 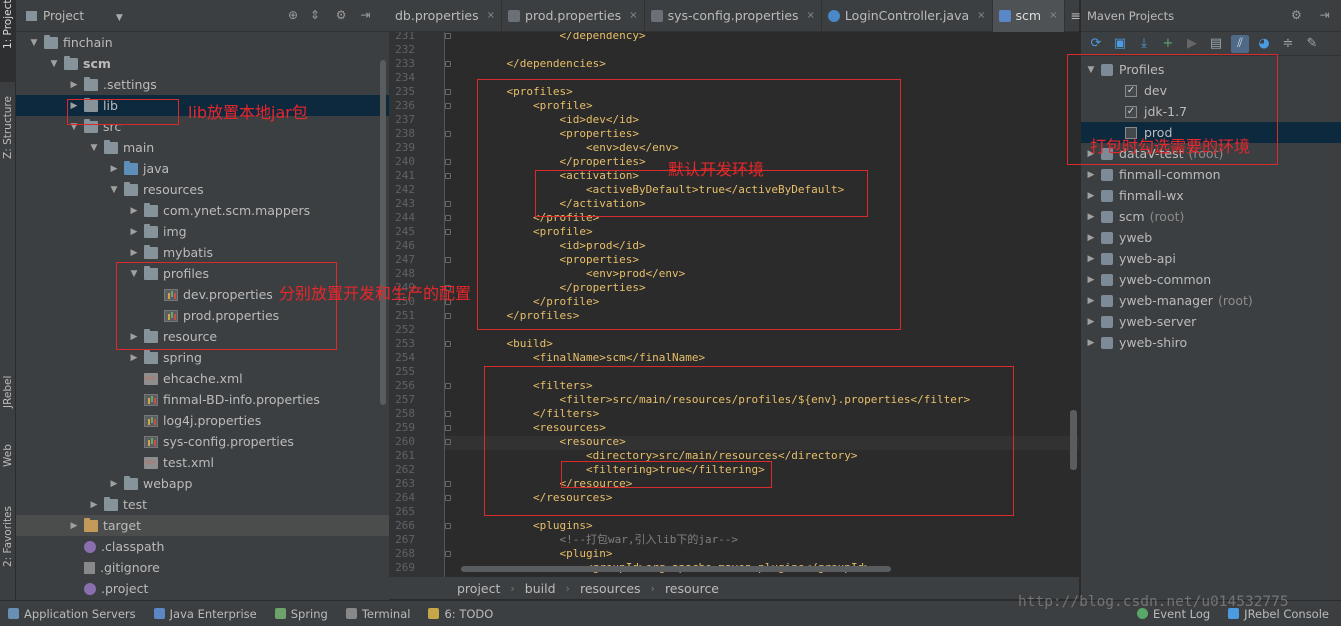 What do you see at coordinates (573, 16) in the screenshot?
I see `editor-tab: prod.properties ×` at bounding box center [573, 16].